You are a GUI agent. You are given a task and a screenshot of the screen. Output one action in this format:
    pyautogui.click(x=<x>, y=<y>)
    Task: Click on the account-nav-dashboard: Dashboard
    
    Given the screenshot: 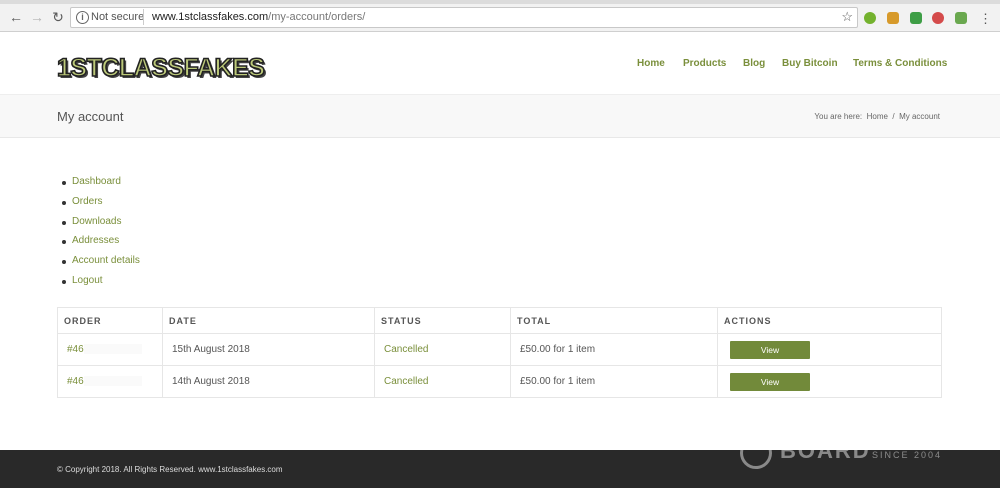 What is the action you would take?
    pyautogui.click(x=101, y=186)
    